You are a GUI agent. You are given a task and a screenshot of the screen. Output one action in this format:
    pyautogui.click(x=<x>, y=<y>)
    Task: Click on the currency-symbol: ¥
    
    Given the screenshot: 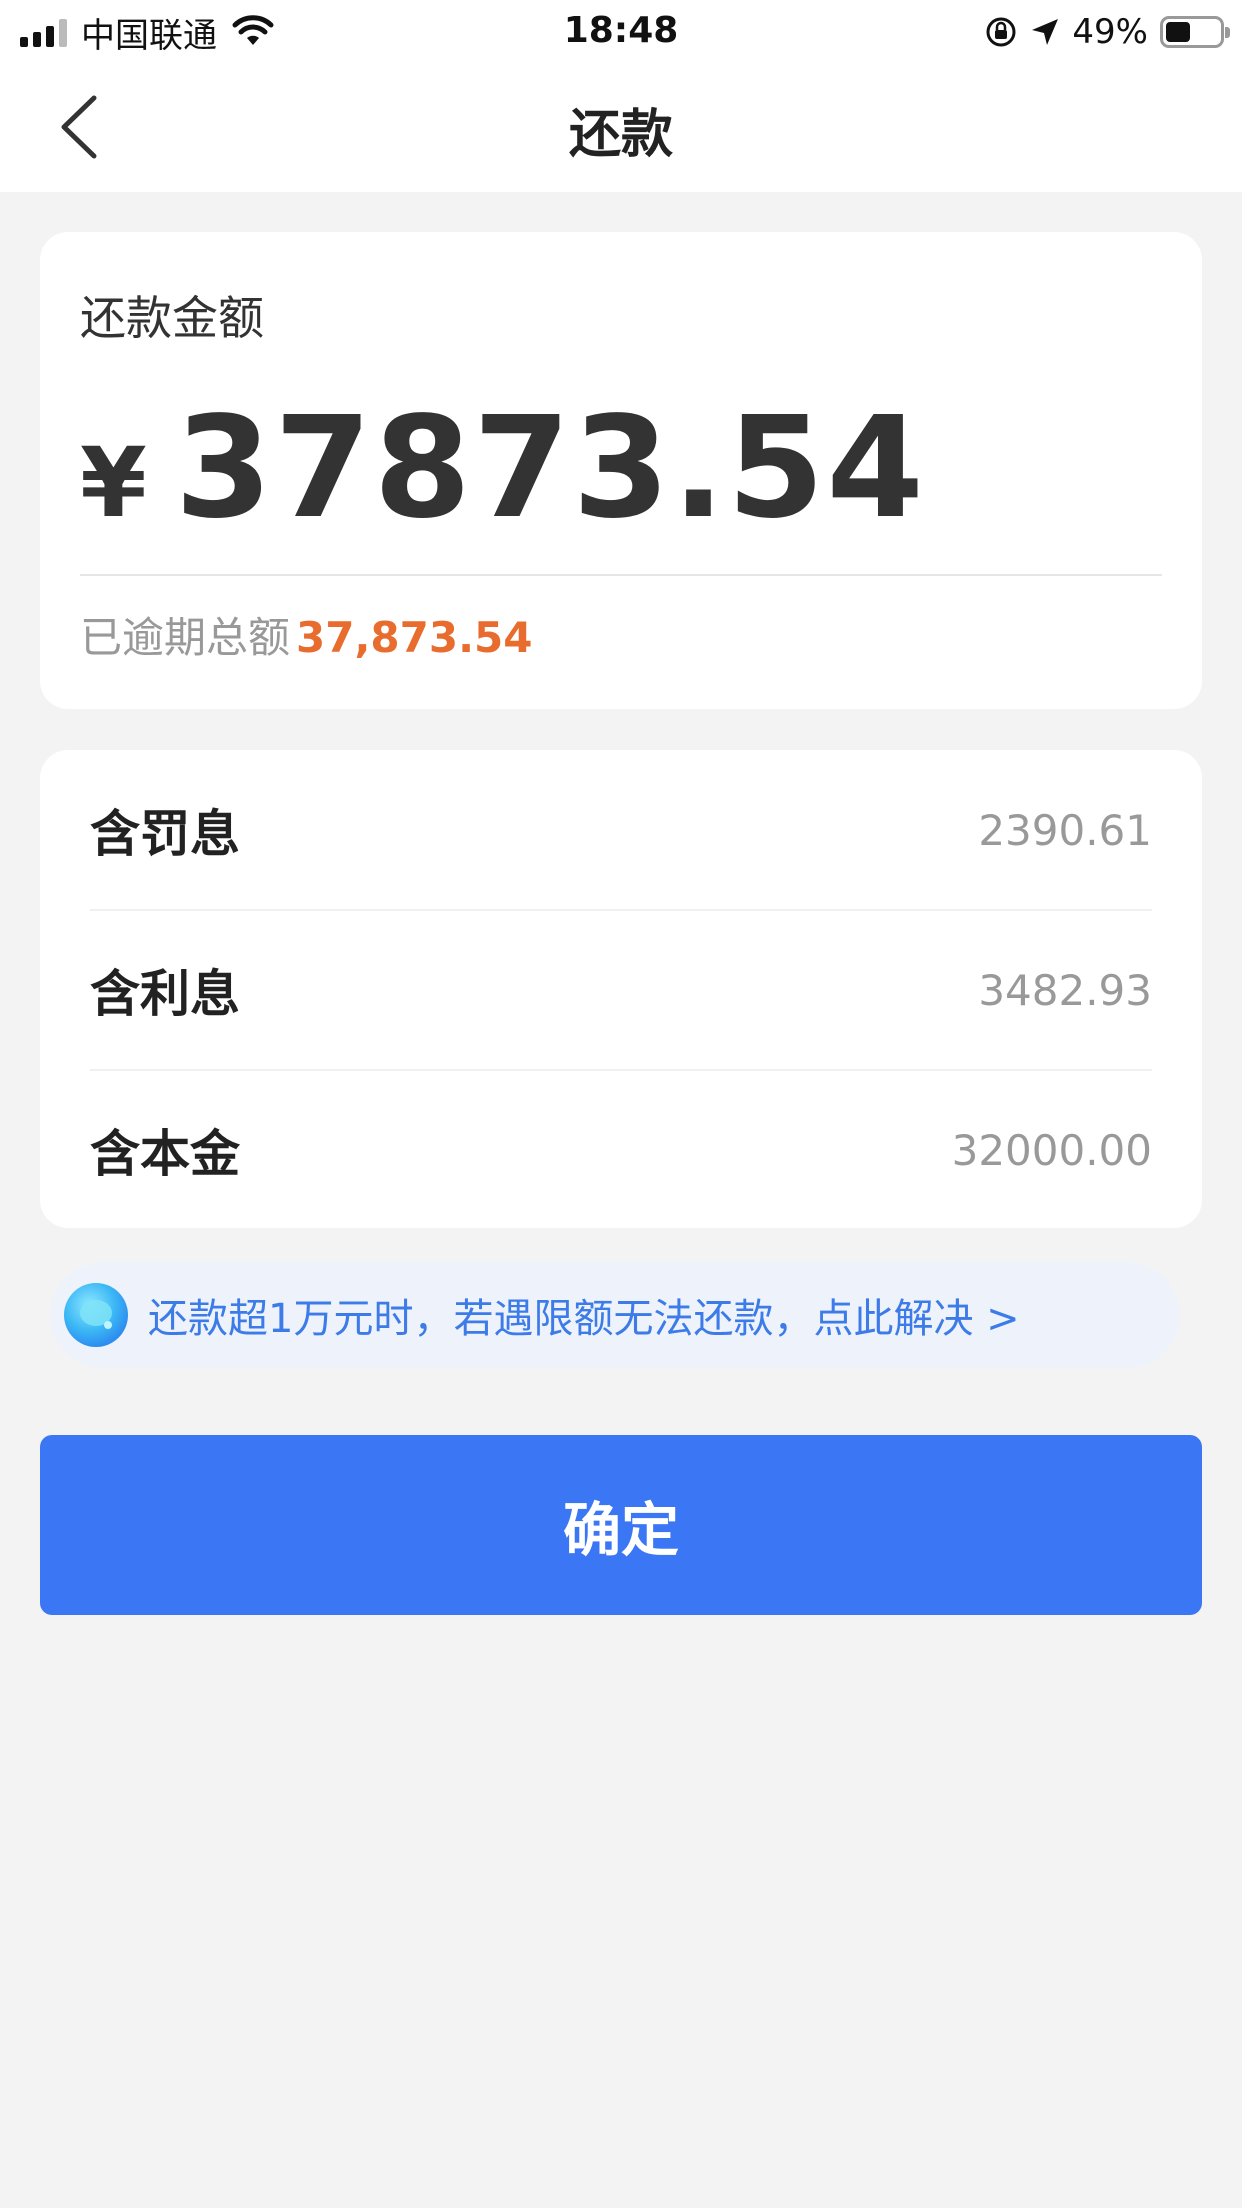 What is the action you would take?
    pyautogui.click(x=113, y=483)
    